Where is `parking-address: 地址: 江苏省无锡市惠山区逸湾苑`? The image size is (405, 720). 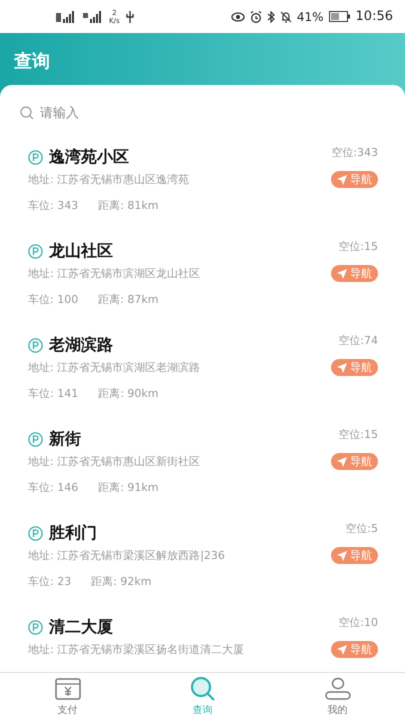 parking-address: 地址: 江苏省无锡市惠山区逸湾苑 is located at coordinates (109, 179).